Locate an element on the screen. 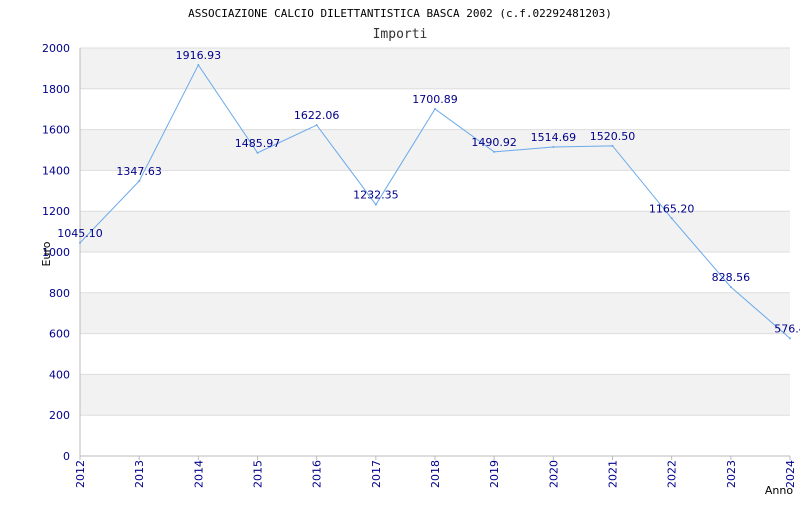  data-label: 1045.10 is located at coordinates (80, 233).